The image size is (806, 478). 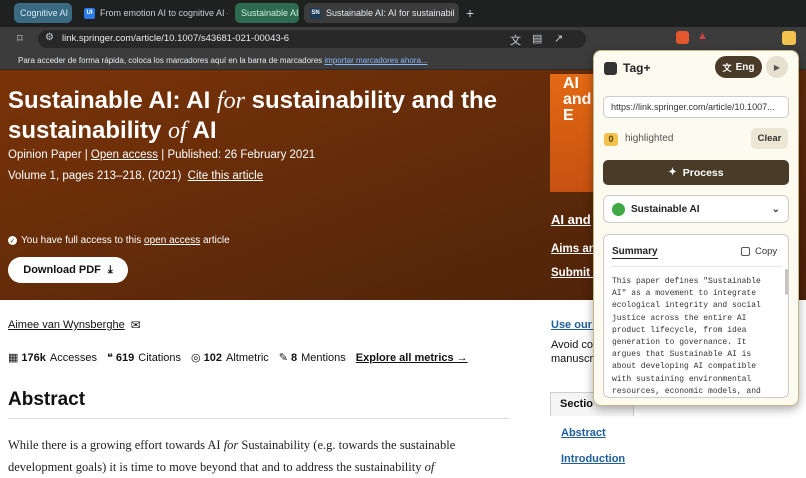 I want to click on extension-tag-icon, so click(x=789, y=38).